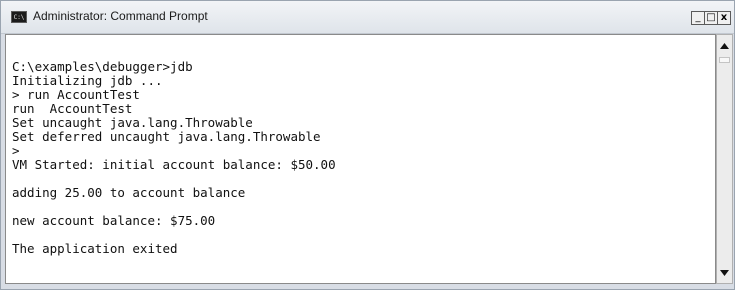  Describe the element at coordinates (120, 16) in the screenshot. I see `window-title: Administrator: Command Prompt` at that location.